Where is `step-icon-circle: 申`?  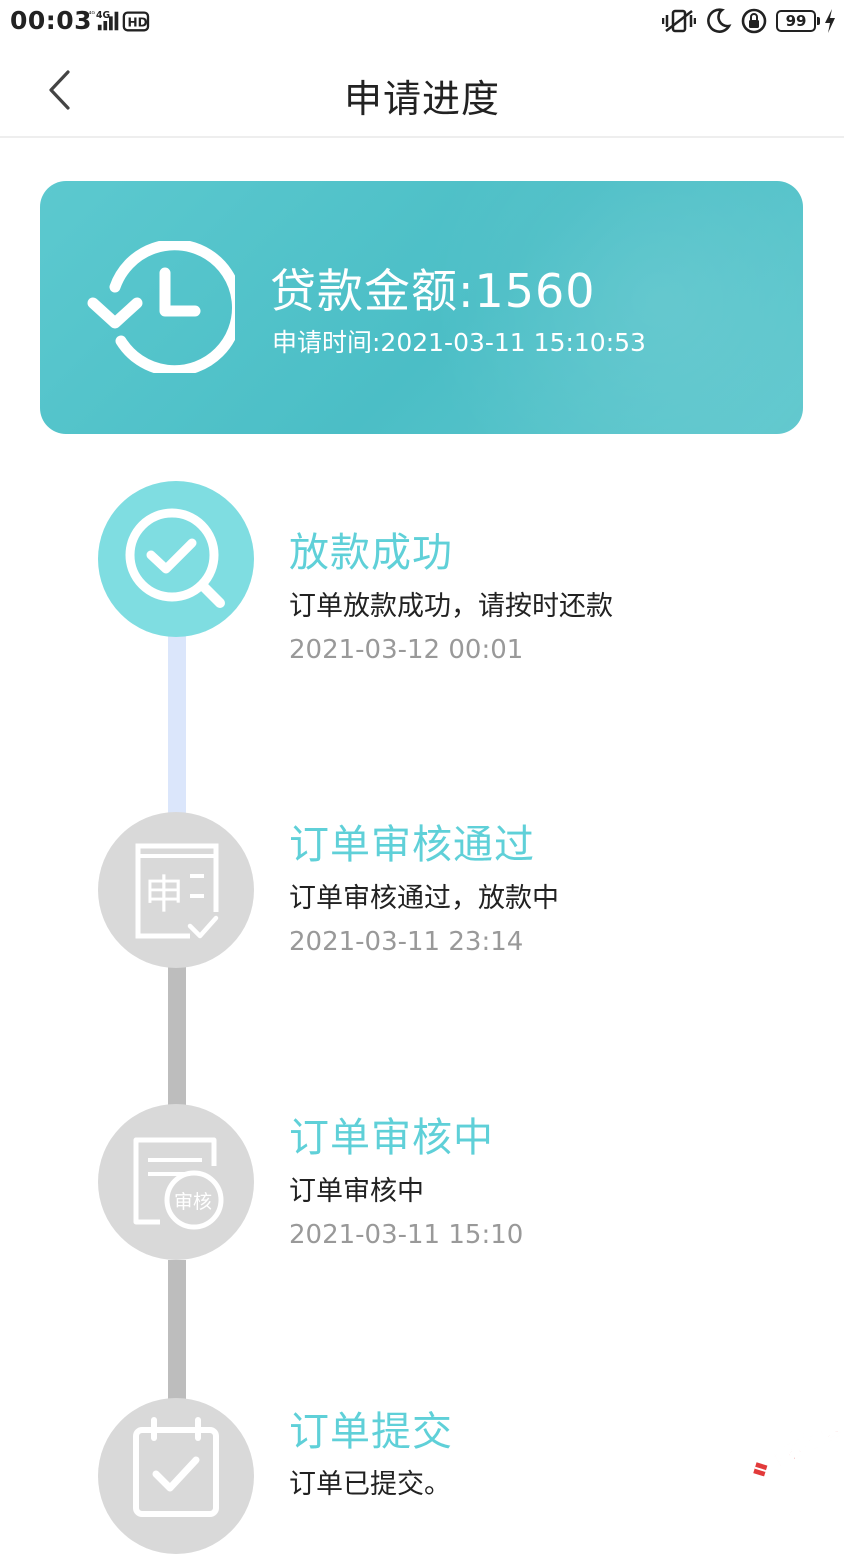
step-icon-circle: 申 is located at coordinates (176, 890).